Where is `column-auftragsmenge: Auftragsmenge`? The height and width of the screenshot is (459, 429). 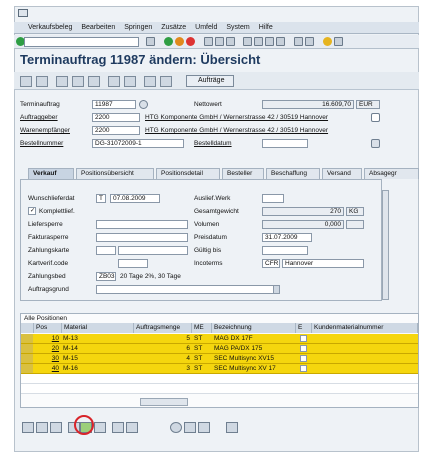
column-auftragsmenge: Auftragsmenge is located at coordinates (163, 328).